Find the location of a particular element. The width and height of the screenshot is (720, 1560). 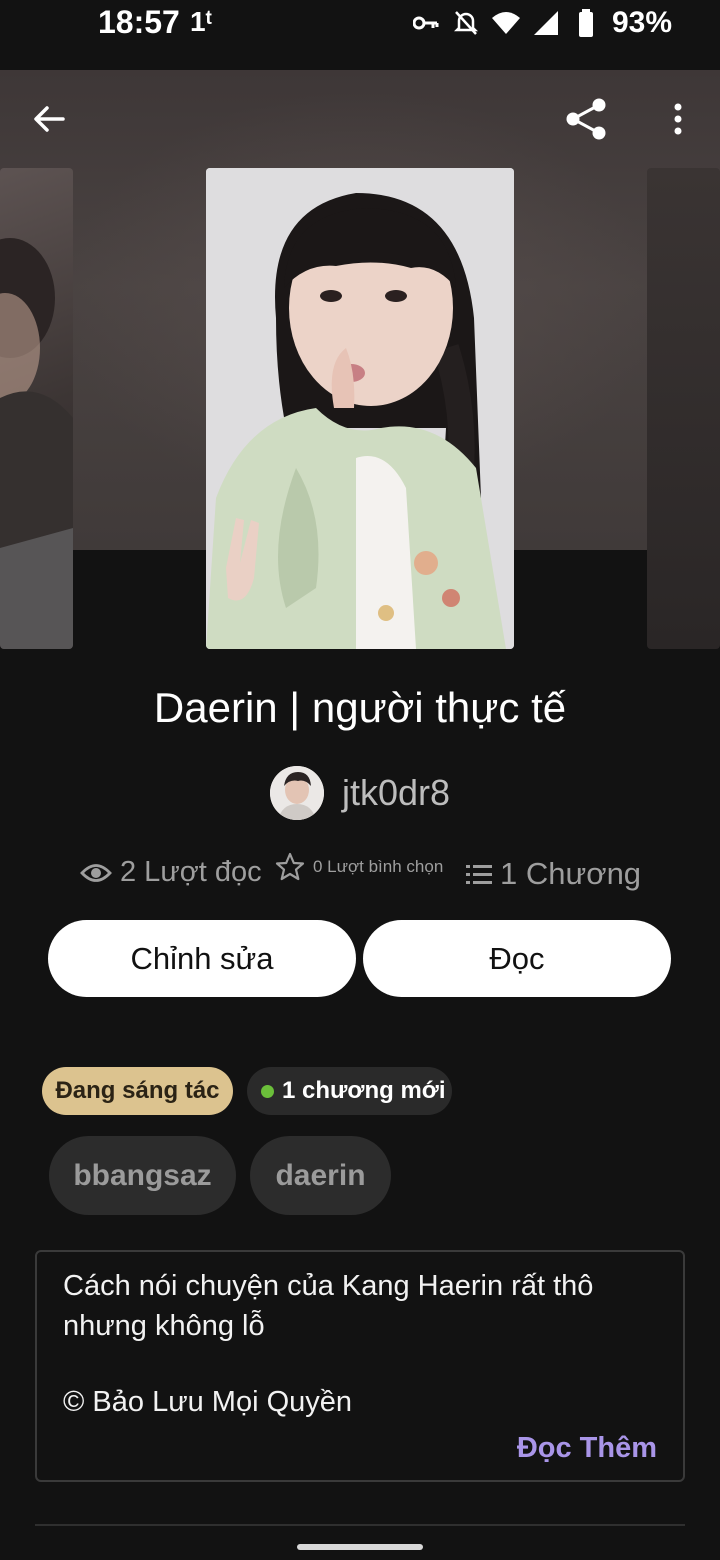

more-vertical-icon is located at coordinates (678, 119).